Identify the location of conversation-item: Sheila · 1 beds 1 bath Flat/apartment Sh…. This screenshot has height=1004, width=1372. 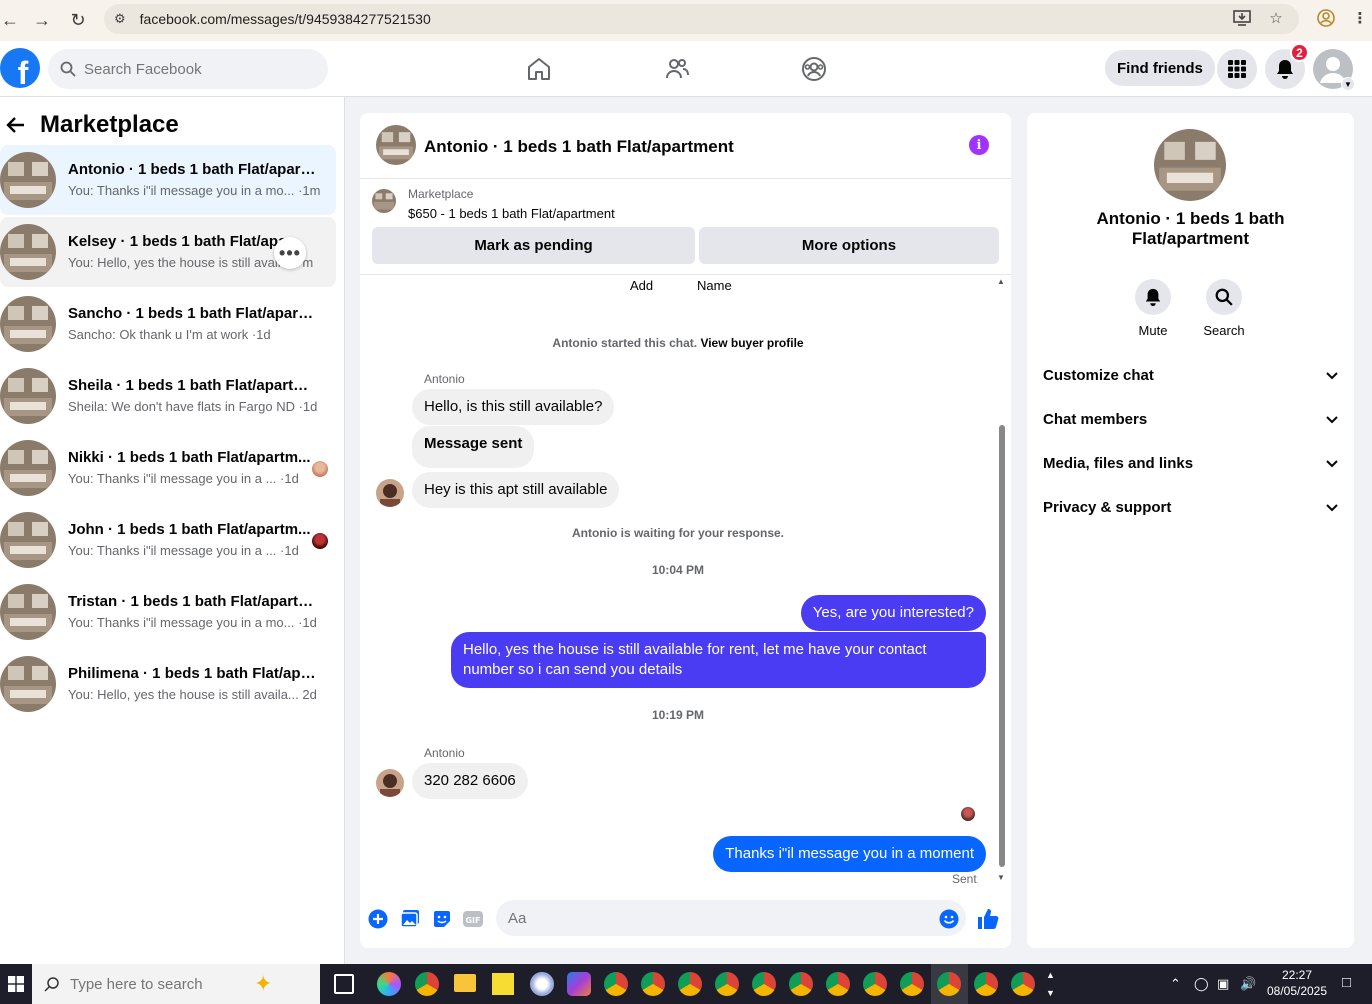
(168, 396).